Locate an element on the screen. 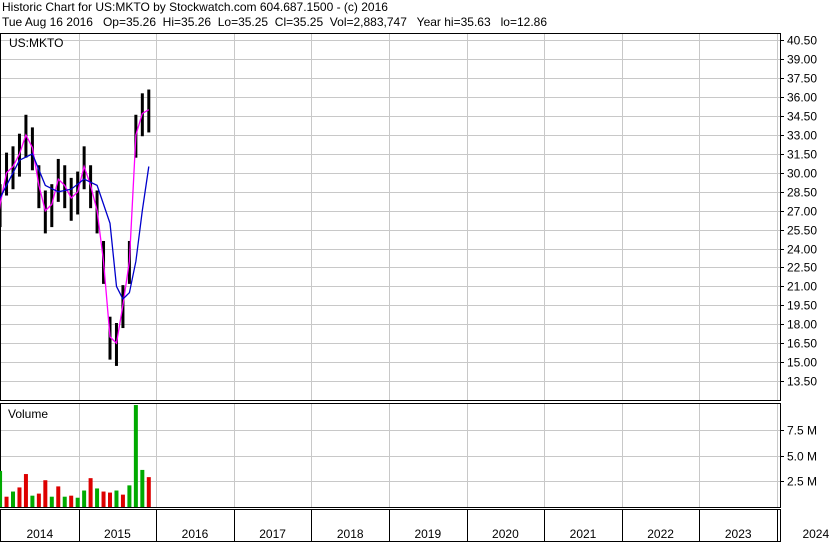 The height and width of the screenshot is (543, 830). x-tick-label: 2023 is located at coordinates (738, 534).